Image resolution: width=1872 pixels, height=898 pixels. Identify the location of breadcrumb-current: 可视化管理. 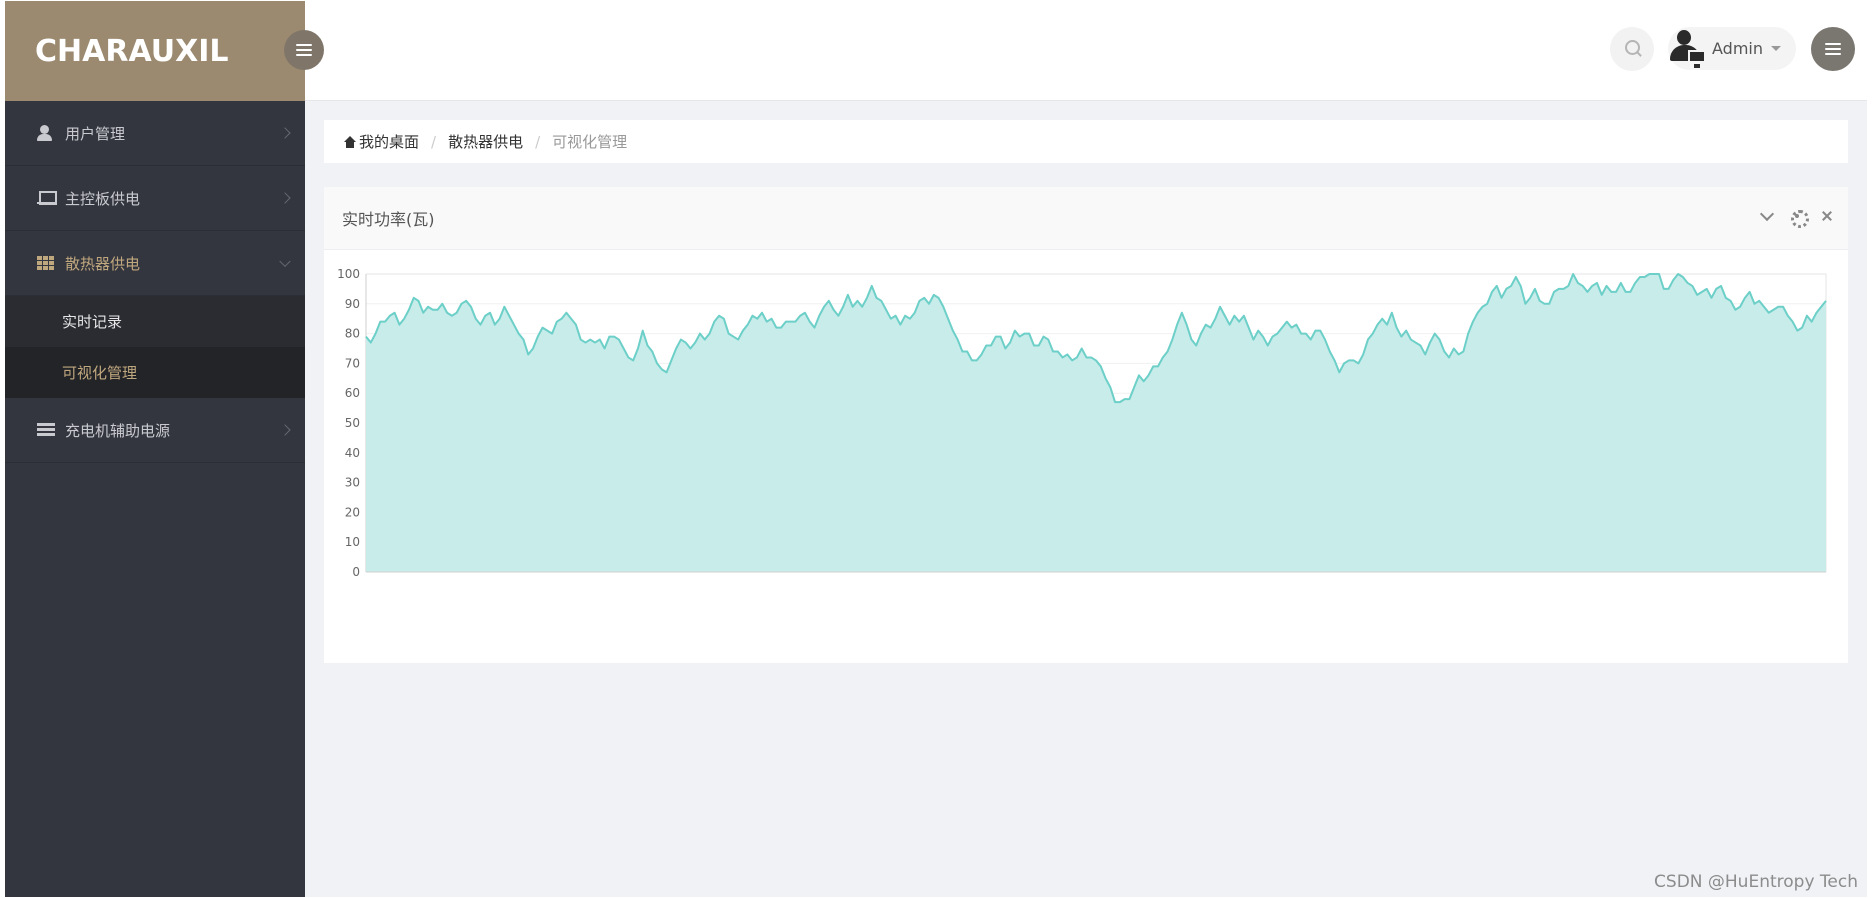
(590, 142).